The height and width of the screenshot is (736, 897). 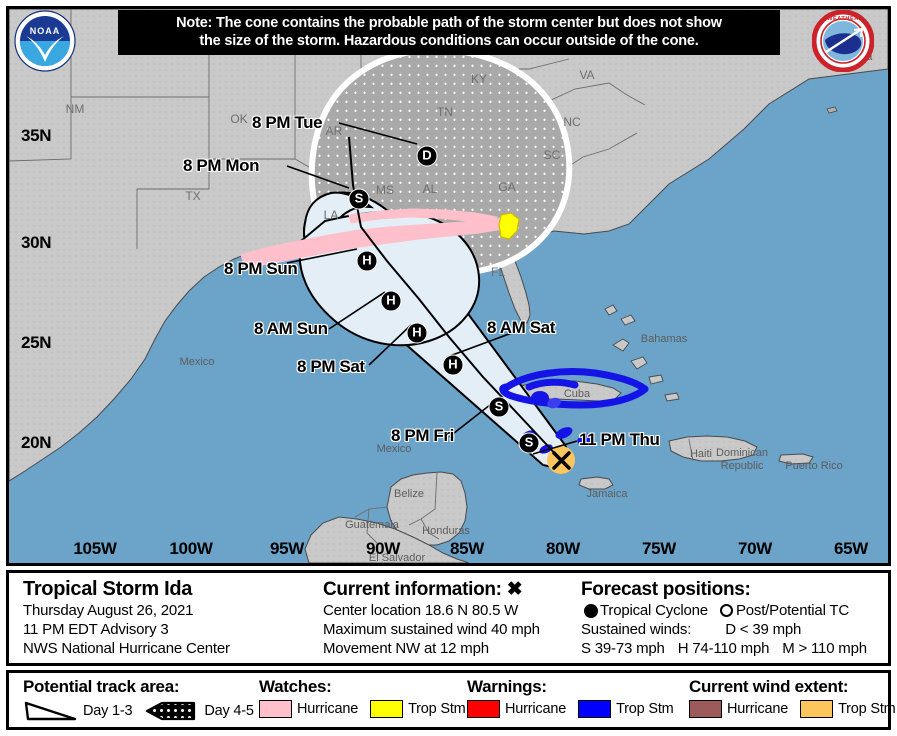 I want to click on forecast-point-s-8pm-mon: S, so click(x=359, y=199).